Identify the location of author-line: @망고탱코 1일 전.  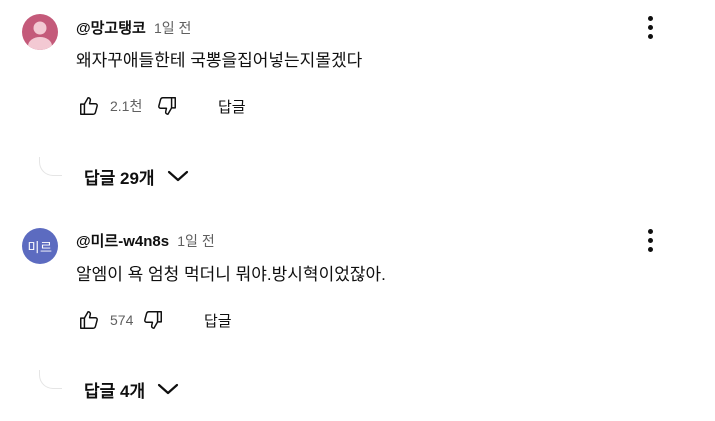
(133, 28).